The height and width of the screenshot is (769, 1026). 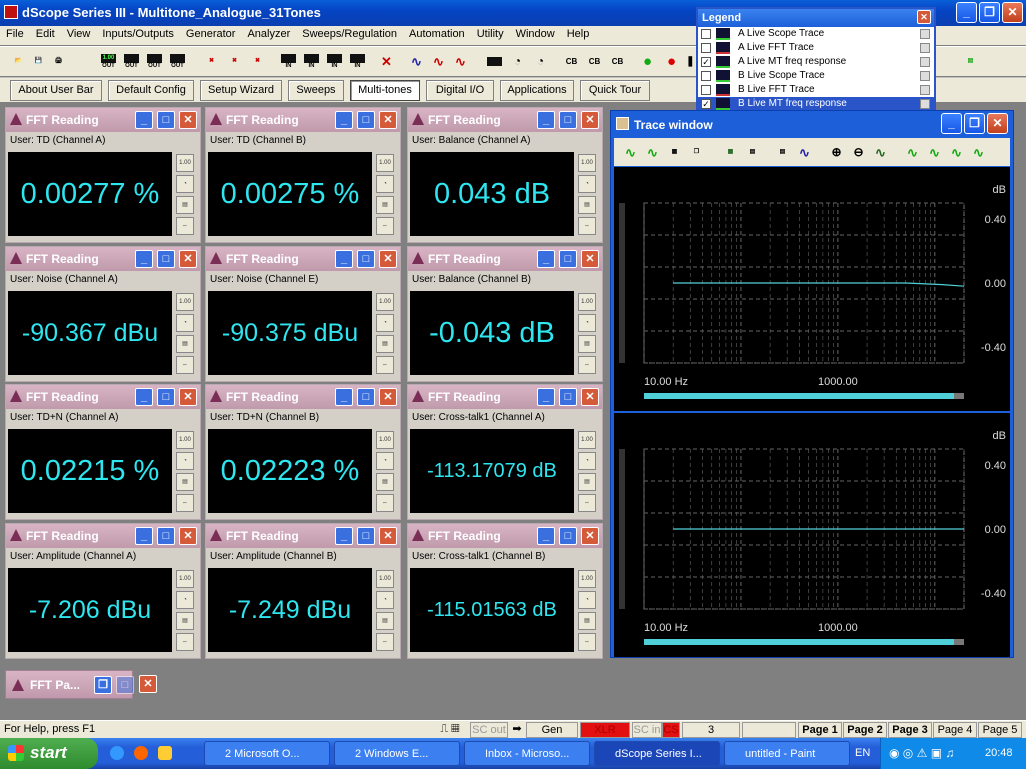 What do you see at coordinates (268, 34) in the screenshot?
I see `menu-analyzer: Analyzer` at bounding box center [268, 34].